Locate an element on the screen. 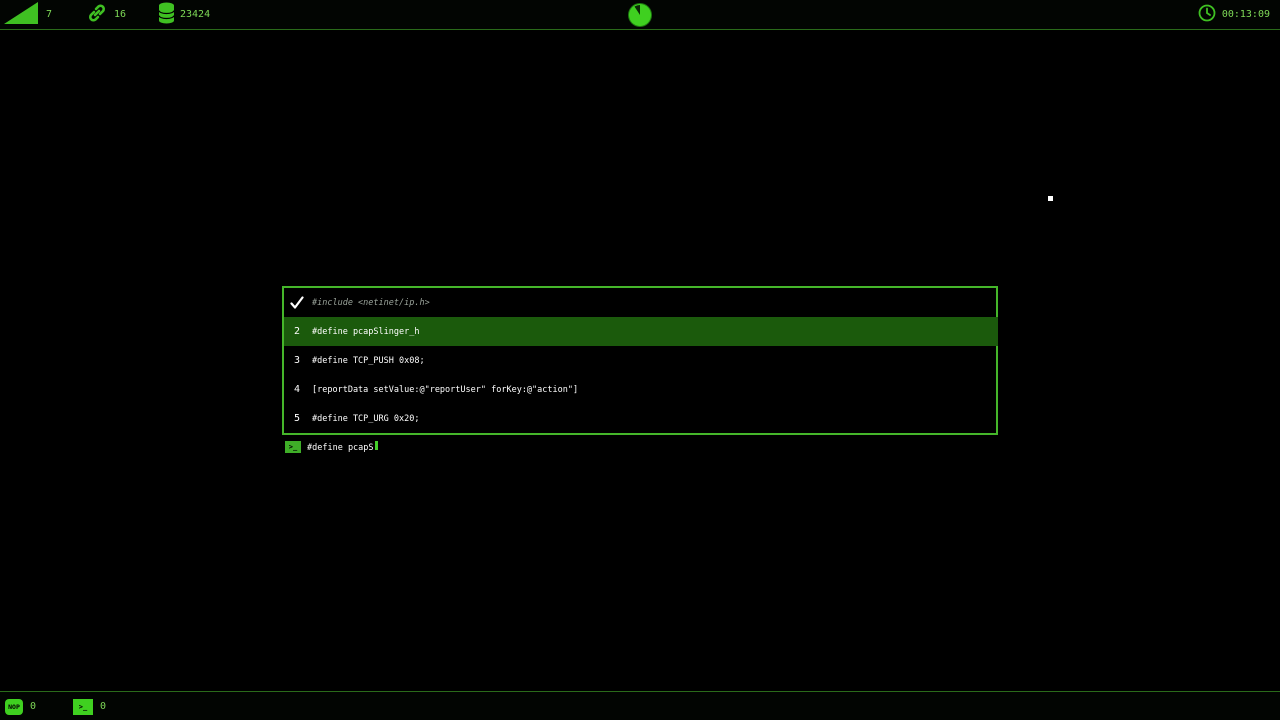  terminal-value: 0 is located at coordinates (103, 706).